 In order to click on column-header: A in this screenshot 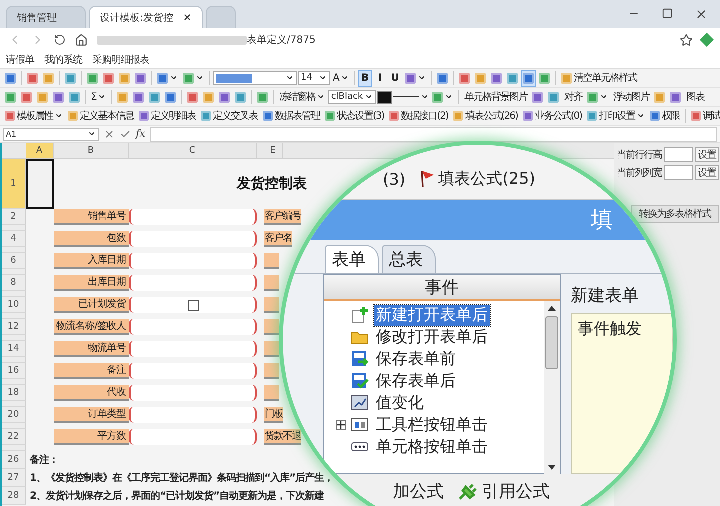, I will do `click(40, 150)`.